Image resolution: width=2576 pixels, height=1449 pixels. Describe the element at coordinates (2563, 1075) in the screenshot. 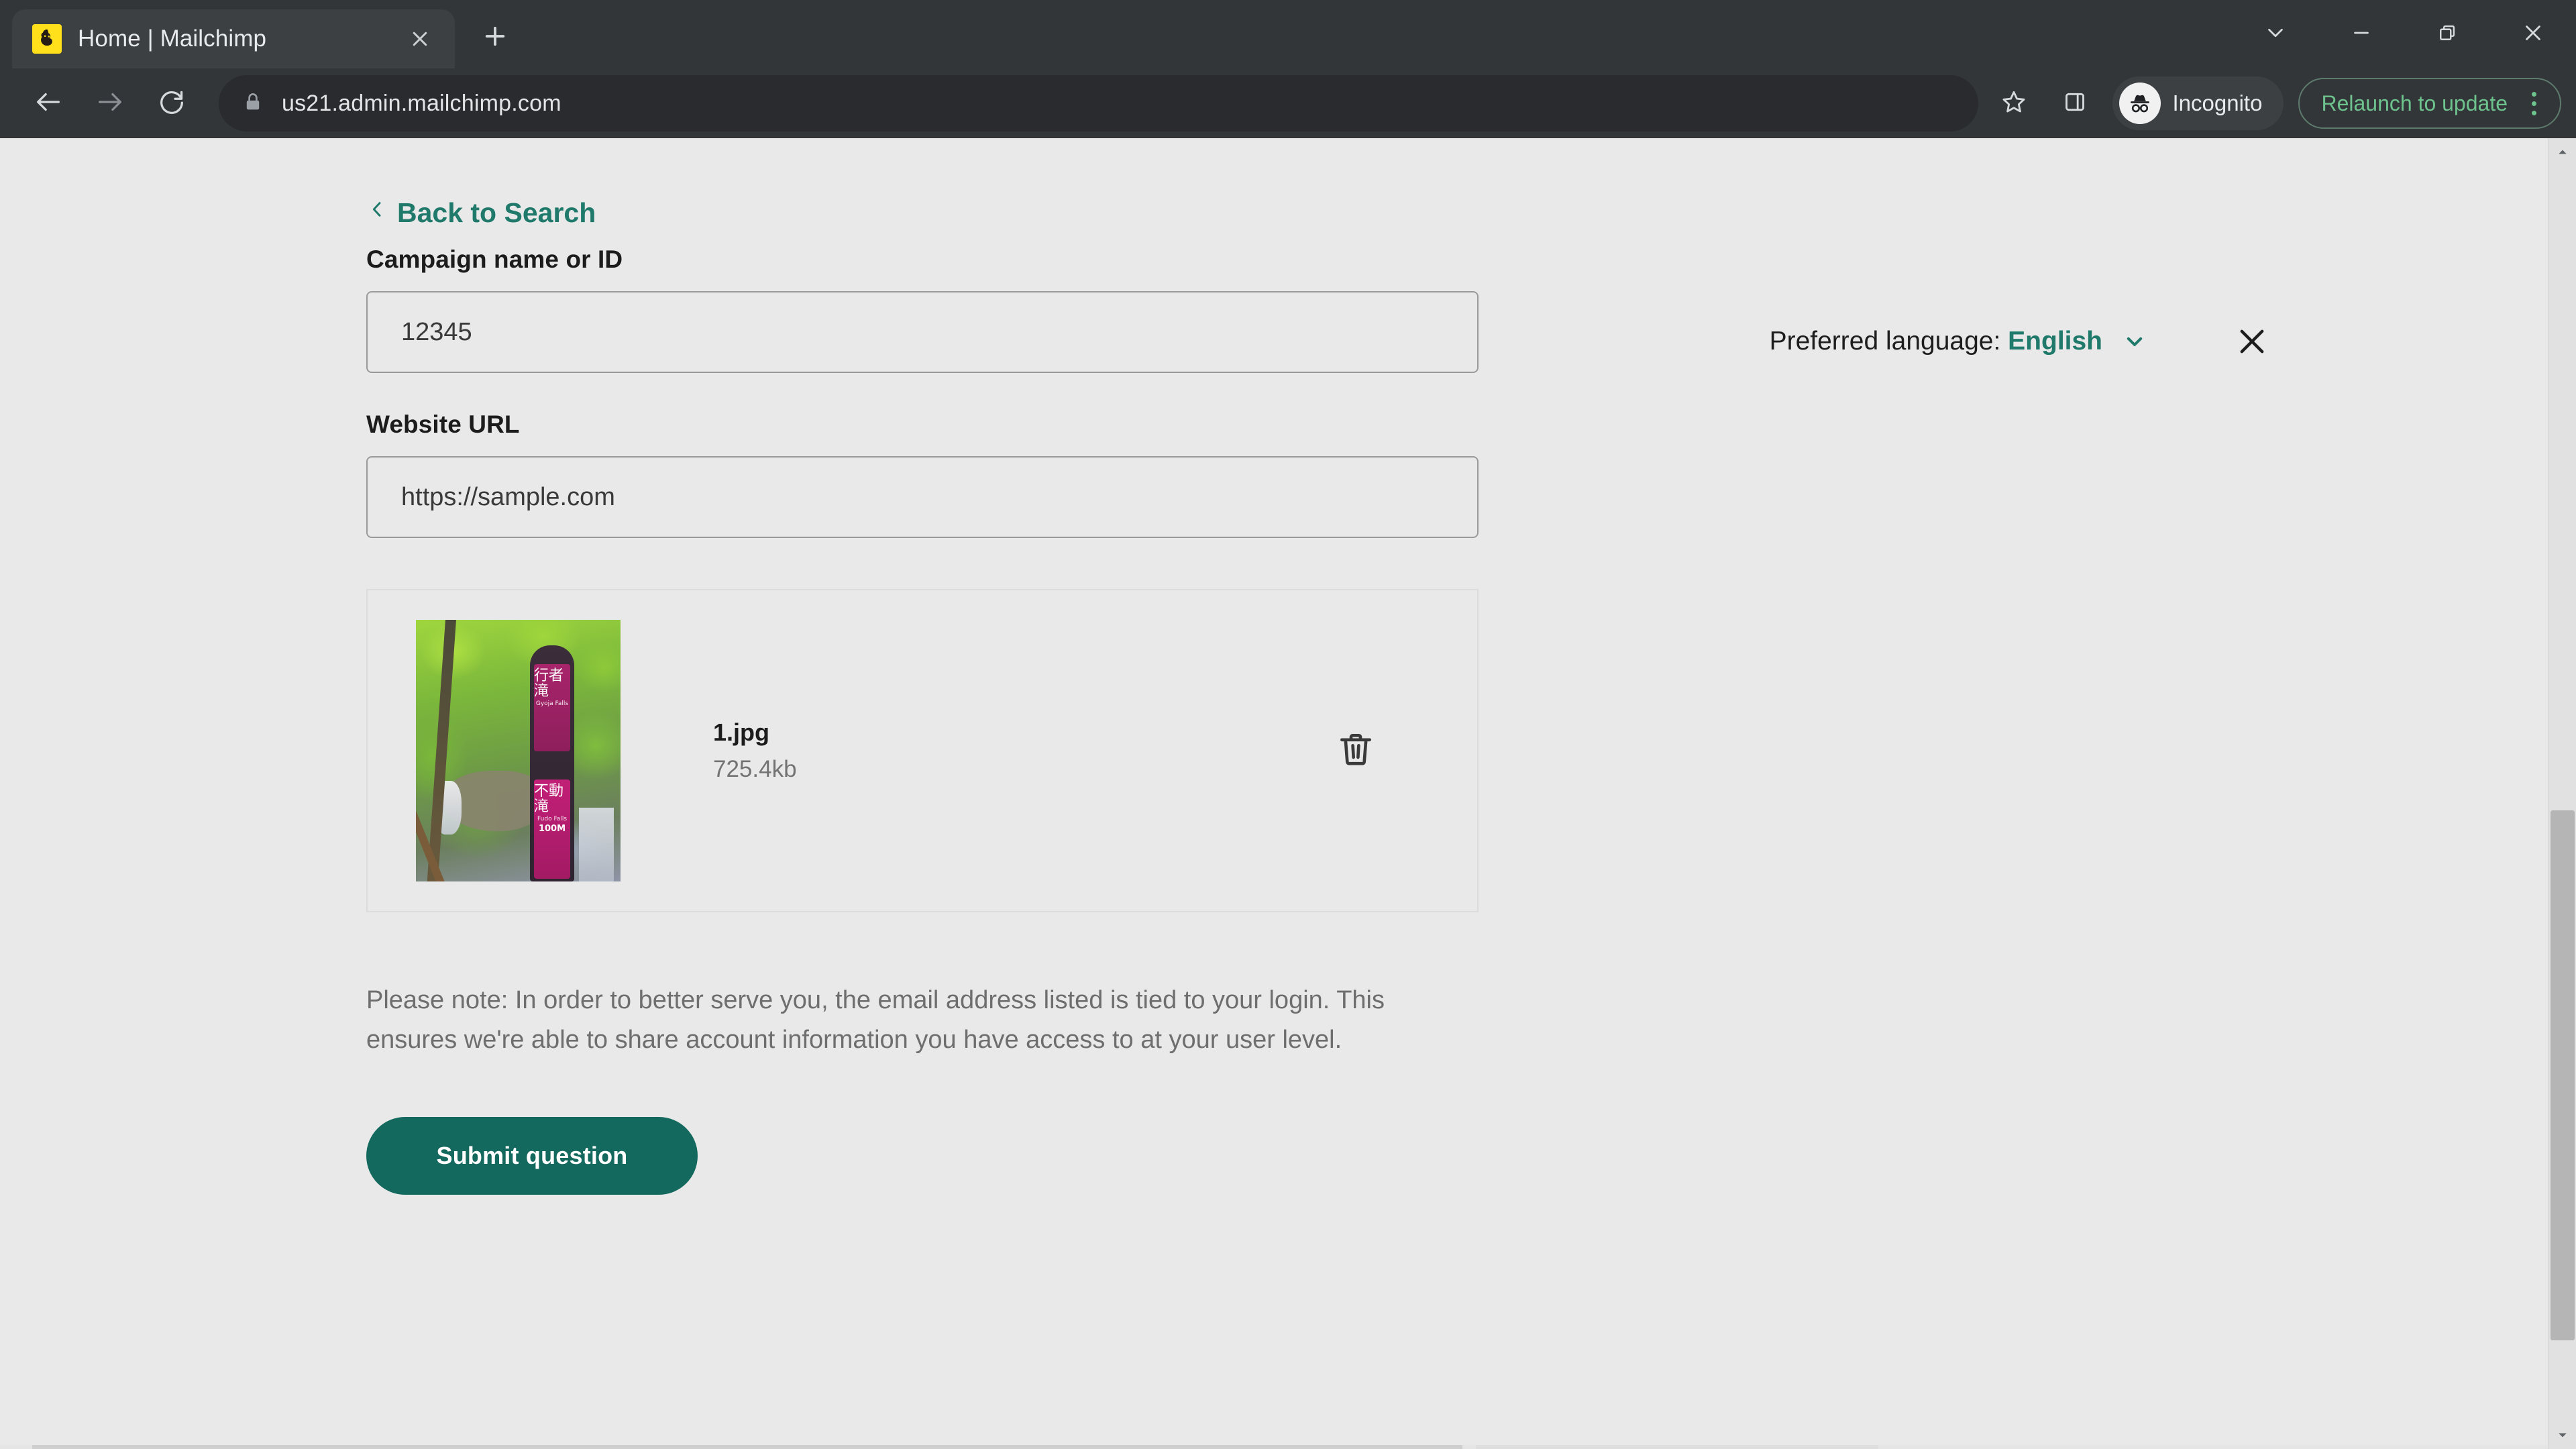

I see `scrollbar-thumb` at that location.